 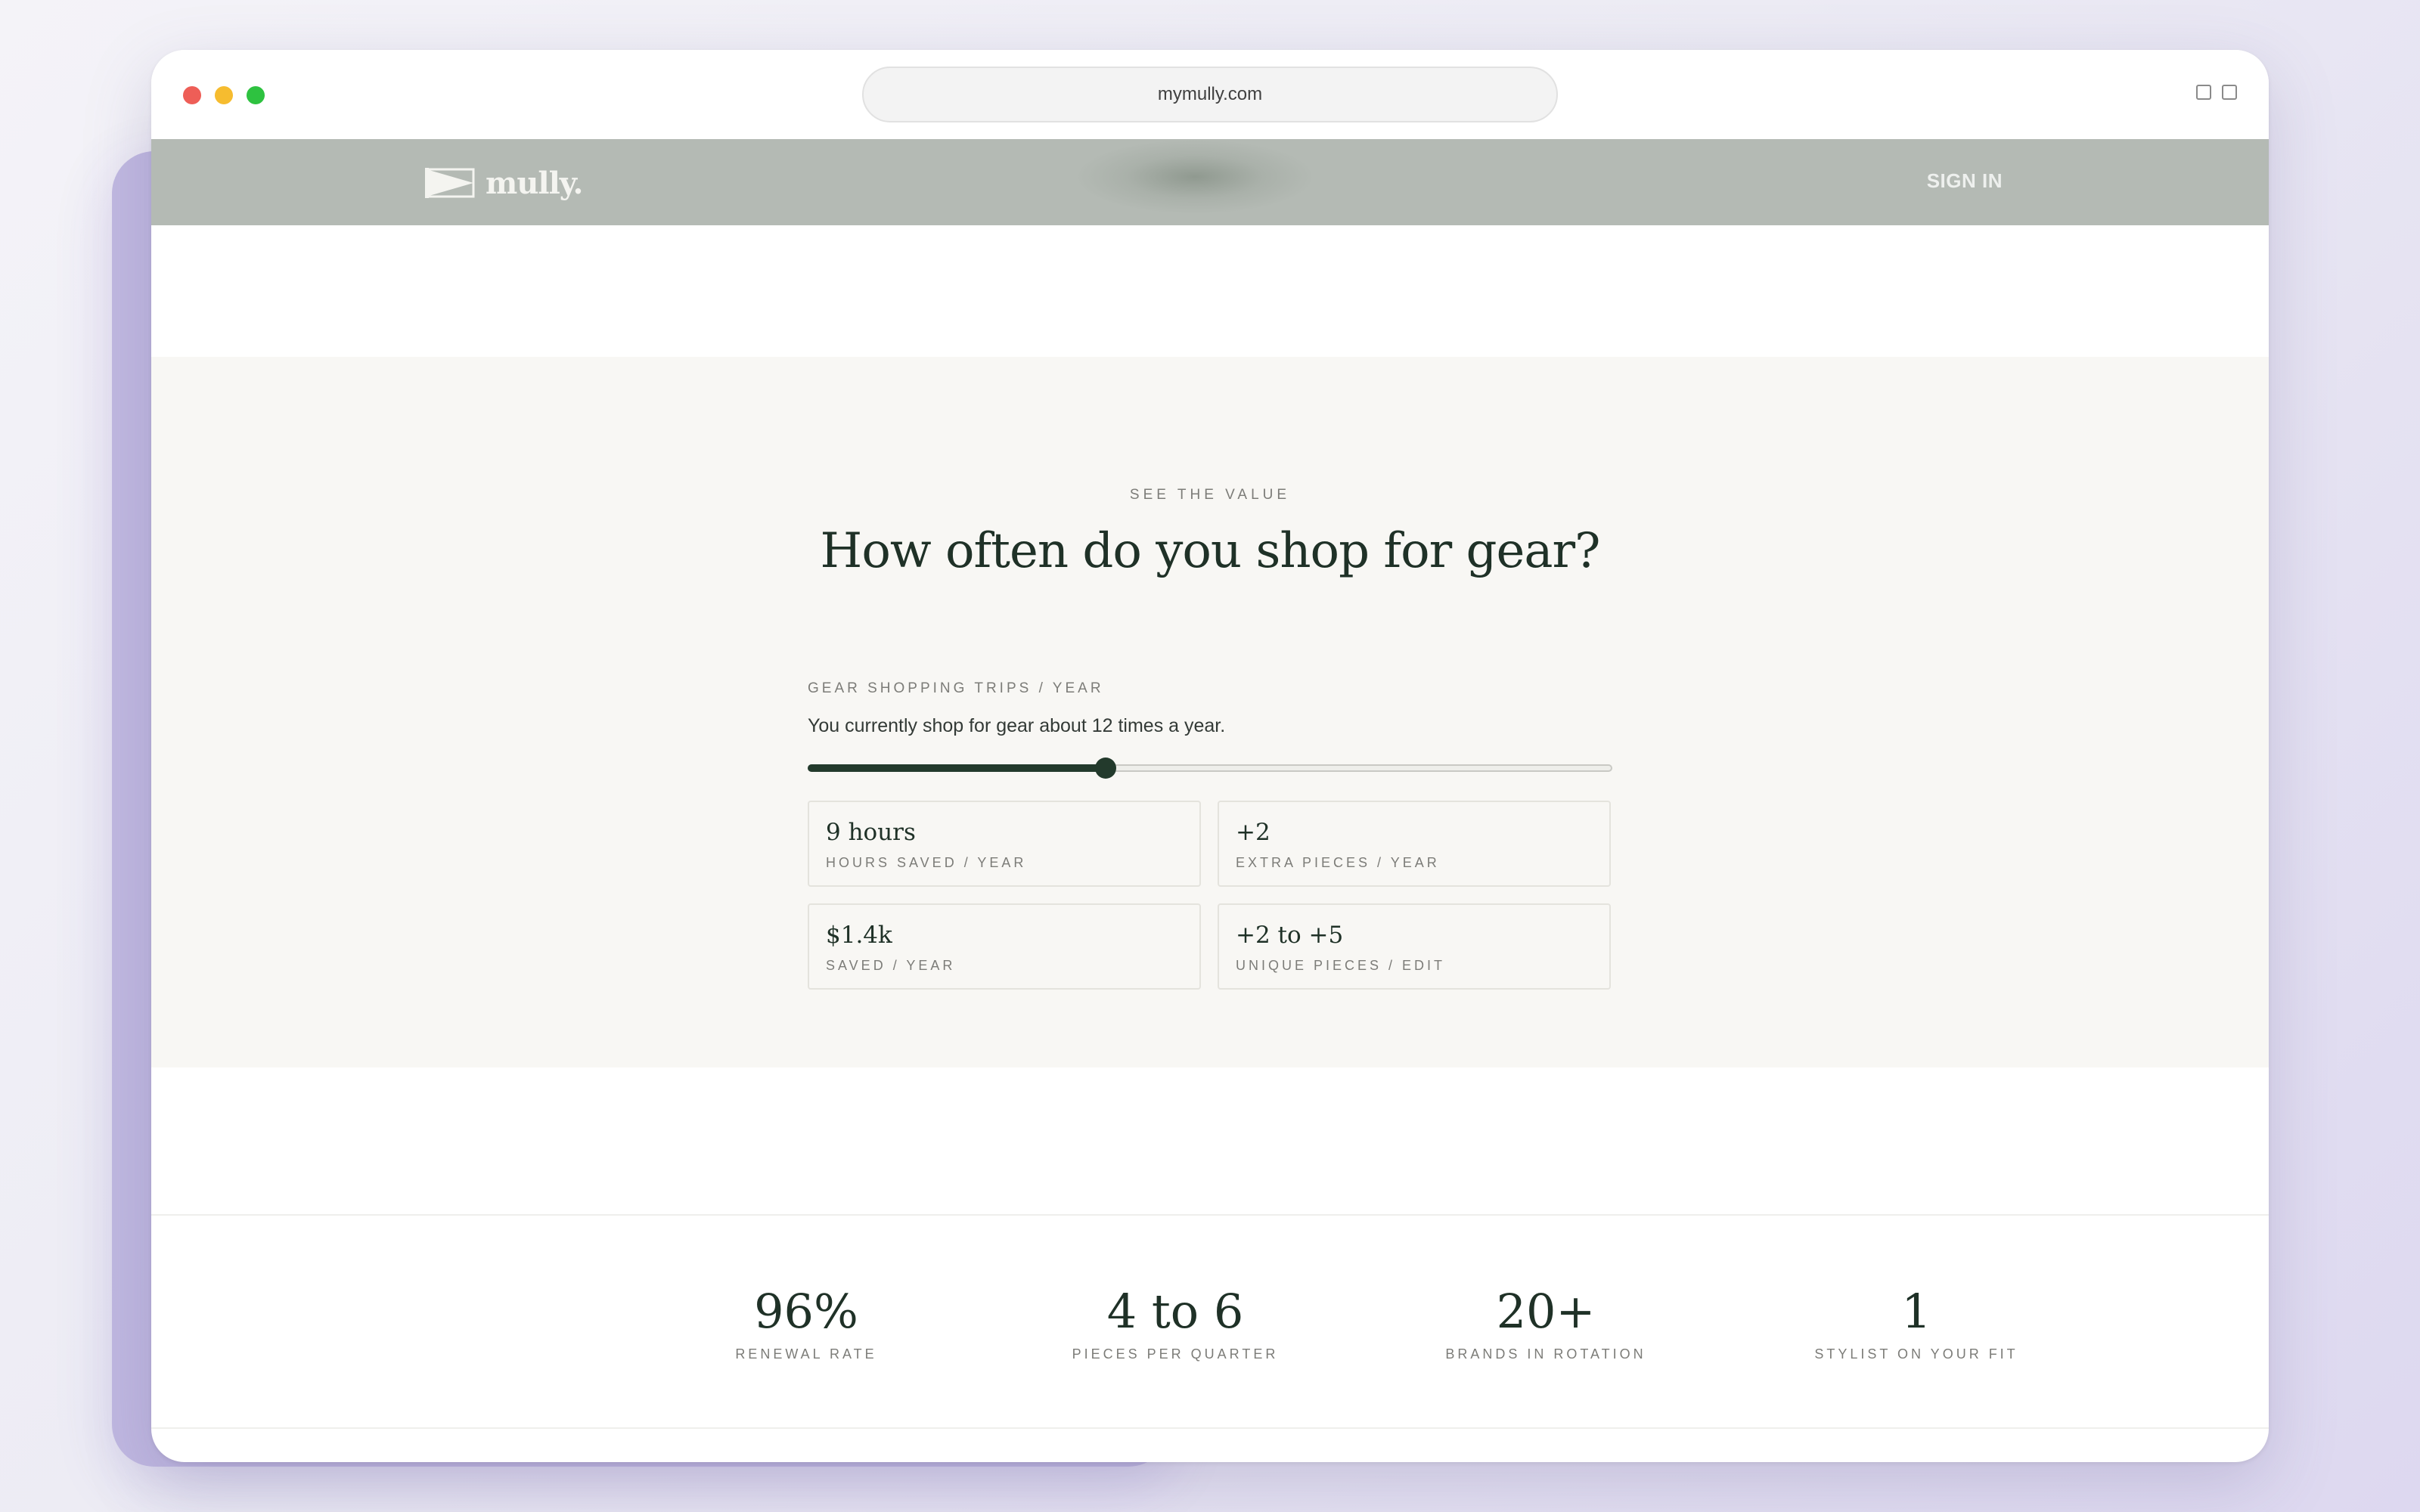 I want to click on site-logo: mully., so click(x=504, y=183).